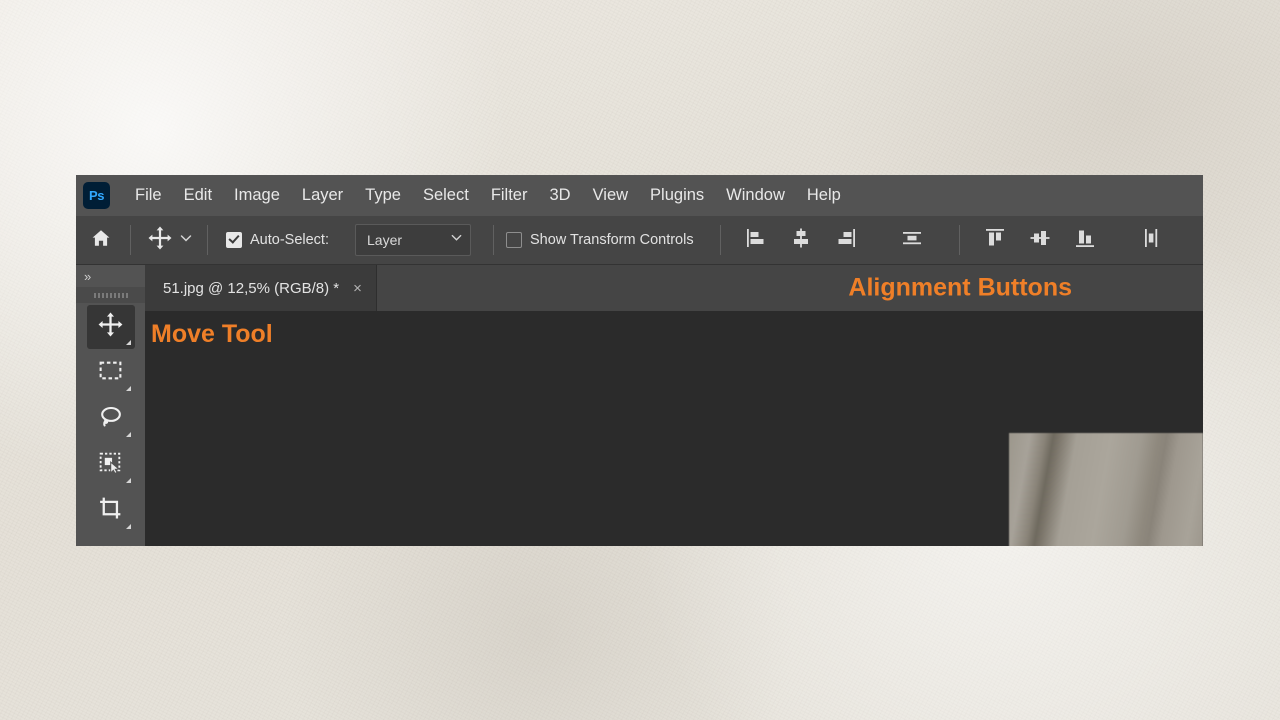 Image resolution: width=1280 pixels, height=720 pixels. What do you see at coordinates (110, 276) in the screenshot?
I see `tools-panel-expand-button: »` at bounding box center [110, 276].